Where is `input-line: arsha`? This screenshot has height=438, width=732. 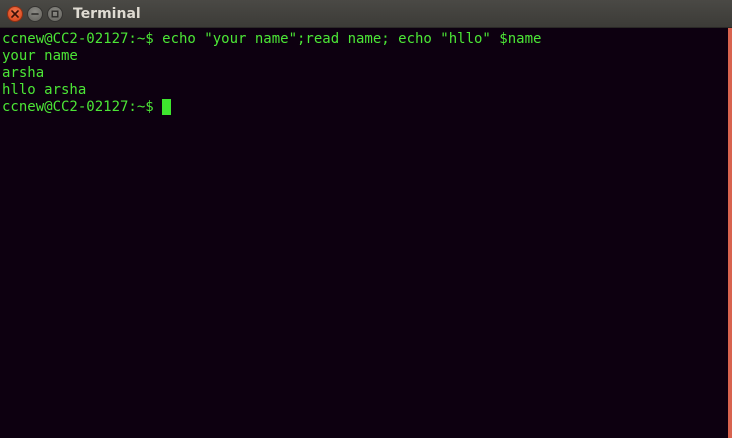 input-line: arsha is located at coordinates (23, 73).